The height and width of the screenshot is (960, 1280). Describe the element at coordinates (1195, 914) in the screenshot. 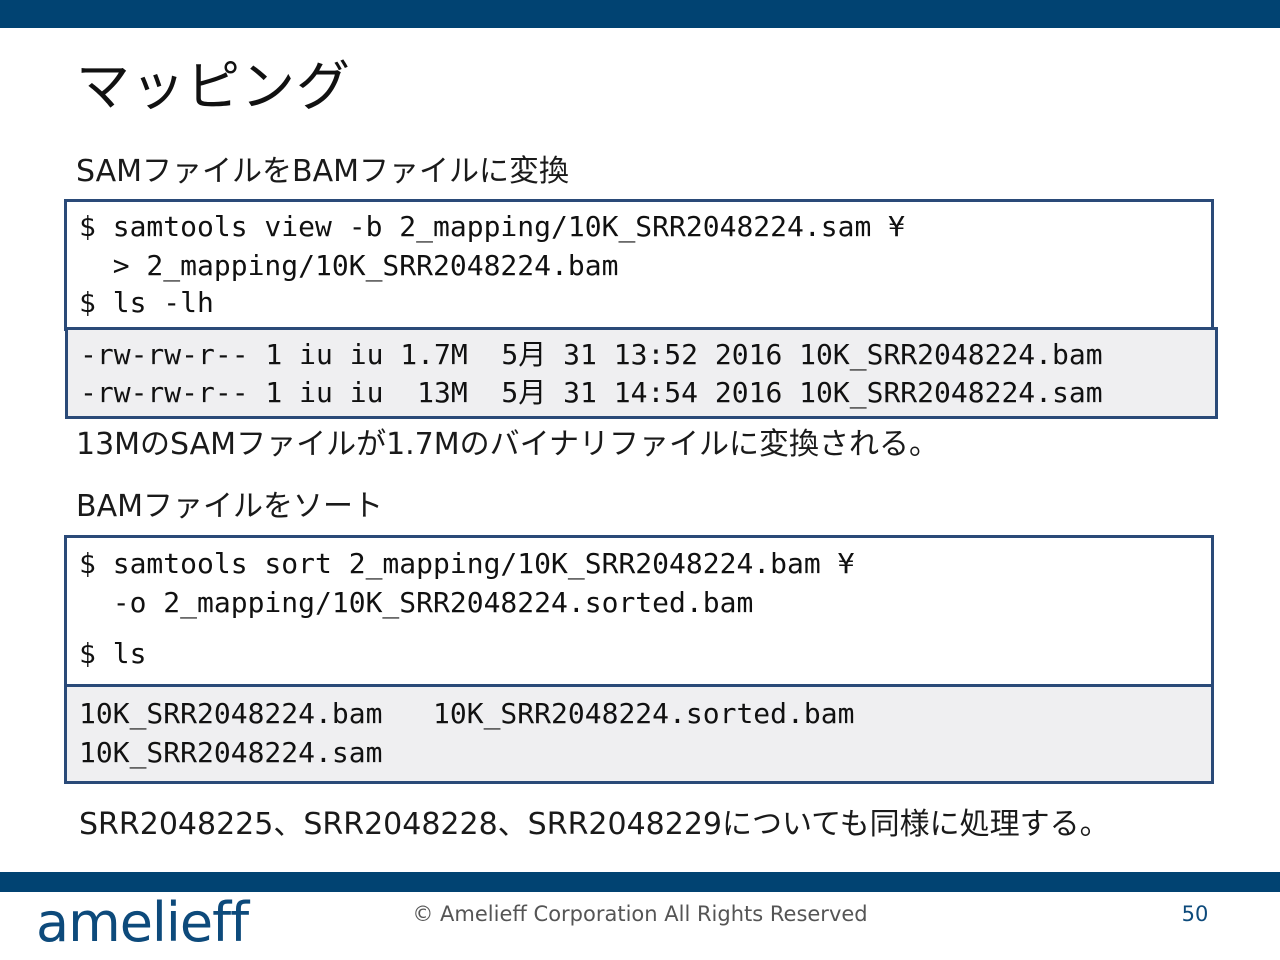

I see `page-number: 50` at that location.